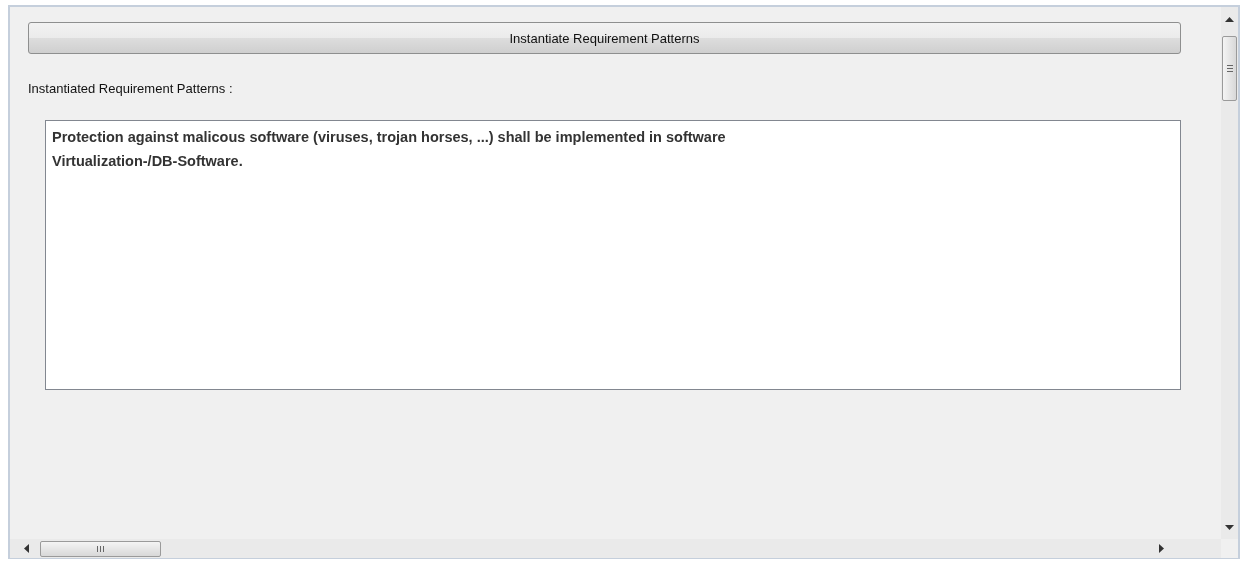 This screenshot has height=562, width=1244. I want to click on down-arrow-icon, so click(1229, 528).